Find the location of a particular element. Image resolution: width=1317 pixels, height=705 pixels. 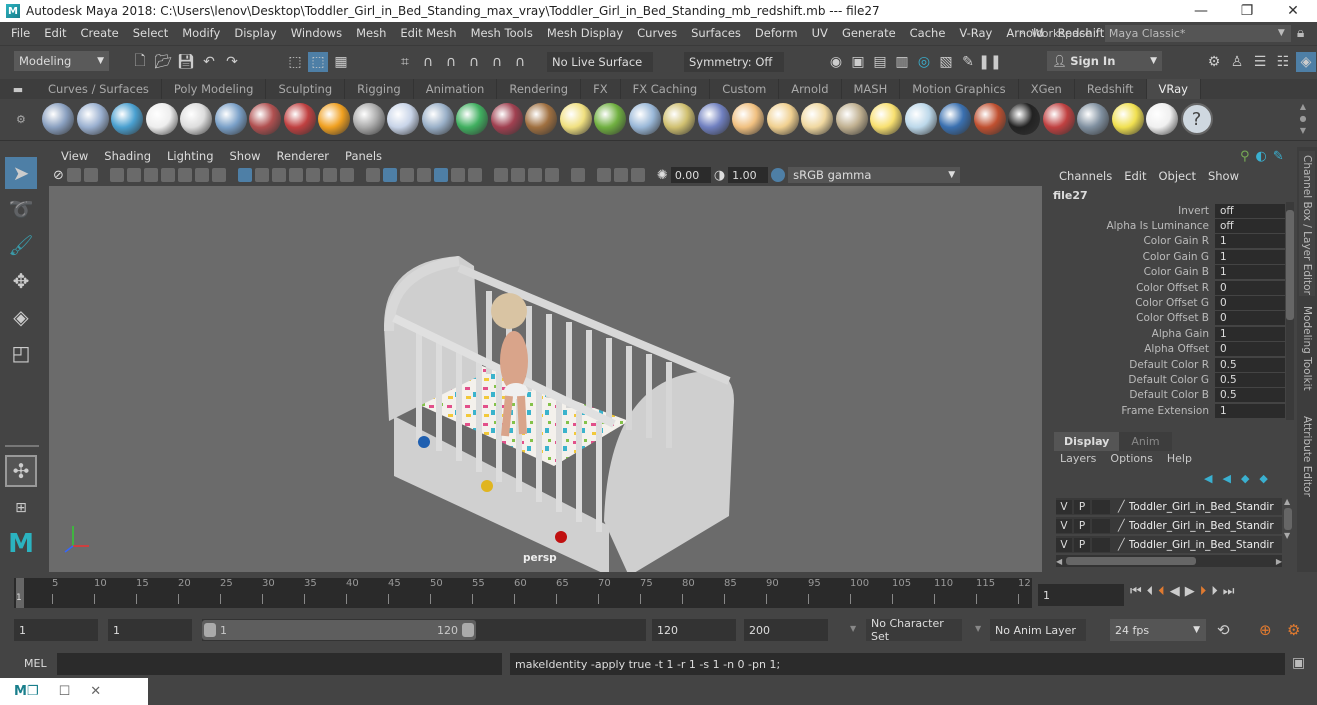

menuset-dropdown: Modeling ▼ is located at coordinates (61, 61).